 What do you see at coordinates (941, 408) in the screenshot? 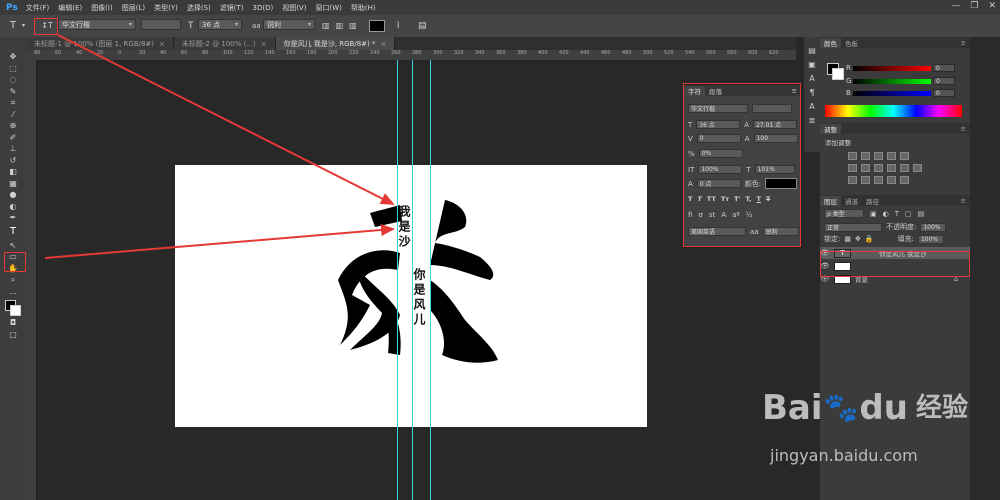
I see `watermark-suffix: 经验` at bounding box center [941, 408].